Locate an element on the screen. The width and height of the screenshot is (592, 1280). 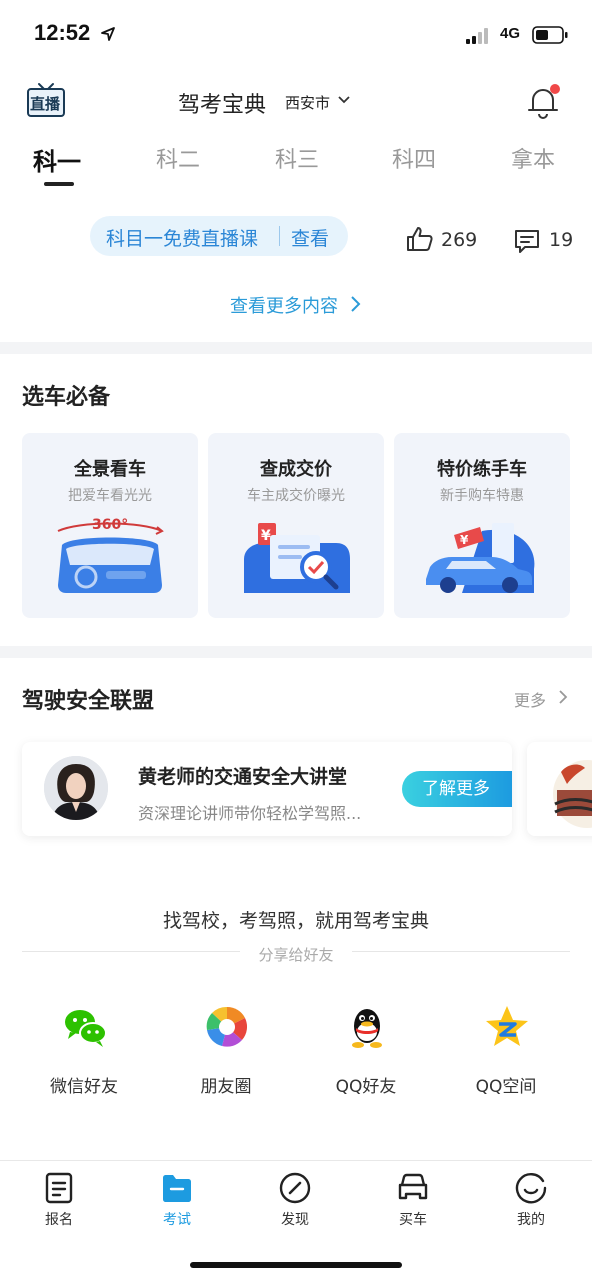
tab-get-license: 拿本 is located at coordinates (533, 158).